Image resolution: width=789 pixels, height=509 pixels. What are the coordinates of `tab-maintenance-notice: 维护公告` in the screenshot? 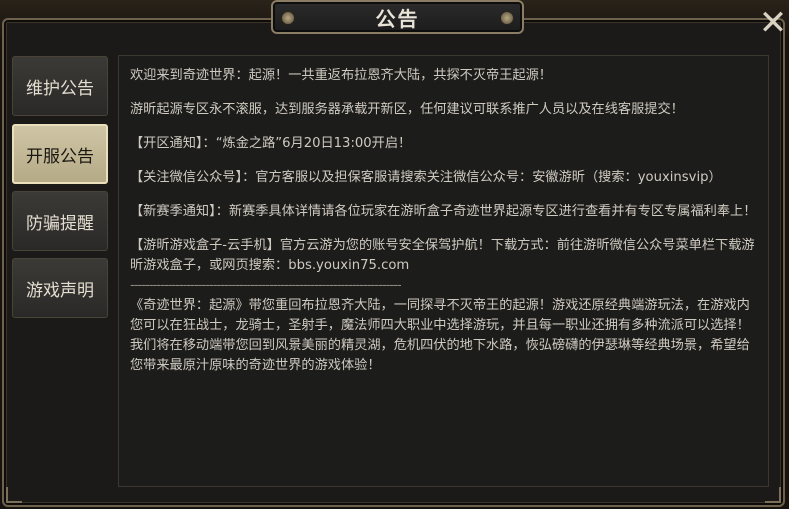 It's located at (60, 86).